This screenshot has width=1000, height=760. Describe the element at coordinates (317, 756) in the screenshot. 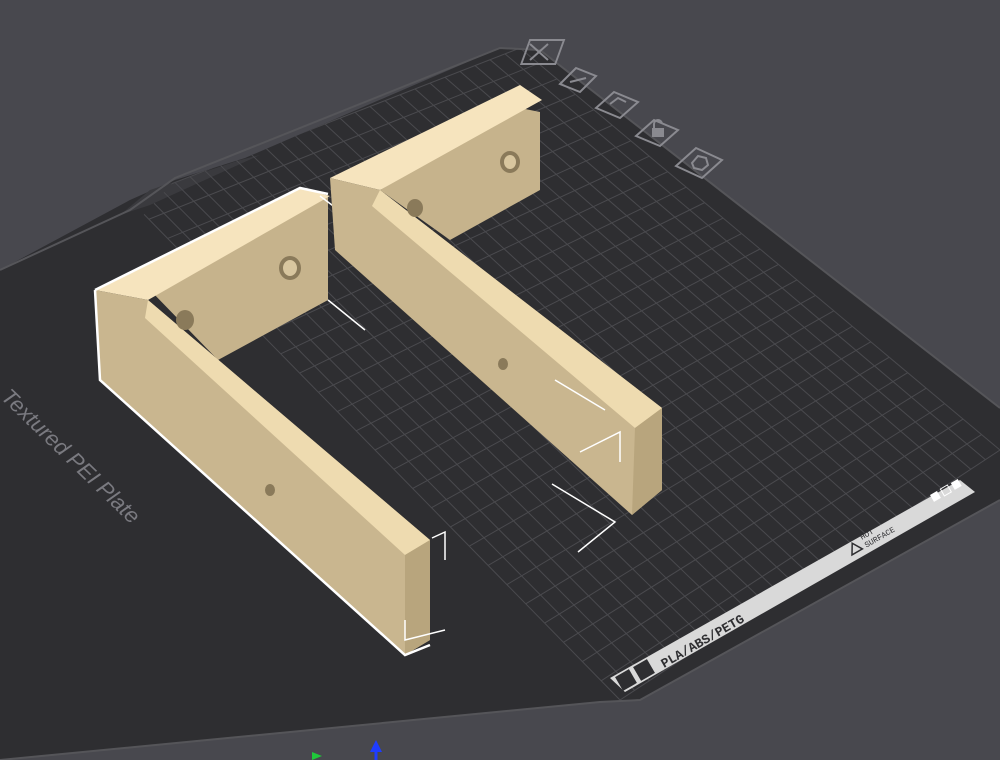

I see `y-axis-arrow-icon` at that location.